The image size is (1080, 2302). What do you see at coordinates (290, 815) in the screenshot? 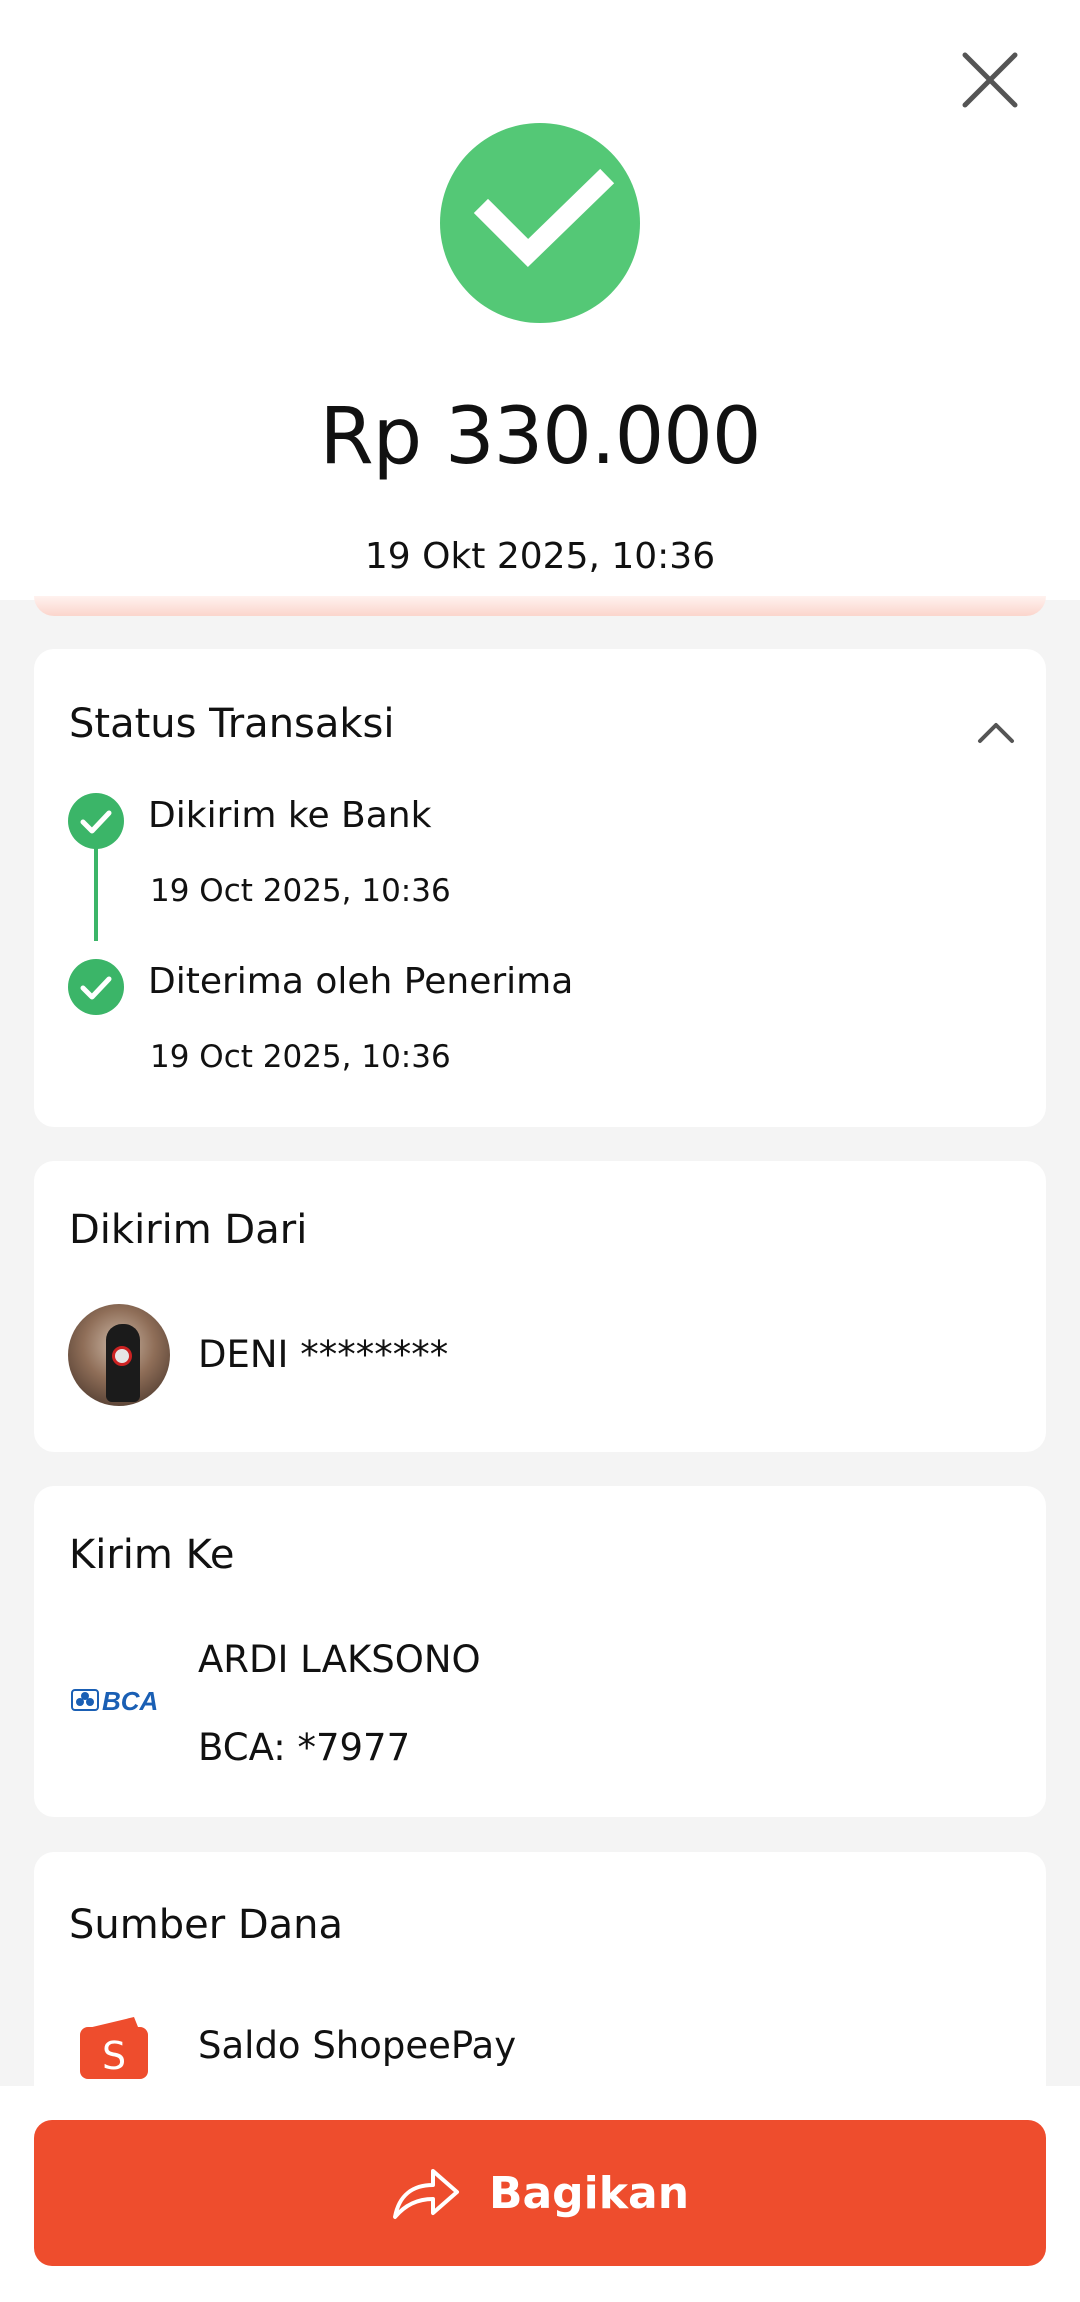
I see `step-label: Dikirim ke Bank` at bounding box center [290, 815].